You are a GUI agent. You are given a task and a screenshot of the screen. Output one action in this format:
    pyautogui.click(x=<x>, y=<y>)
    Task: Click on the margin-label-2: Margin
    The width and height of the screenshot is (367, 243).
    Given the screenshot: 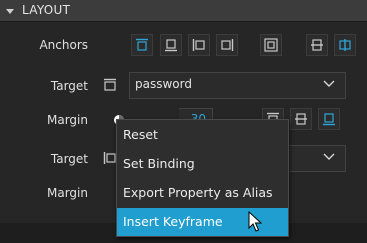 What is the action you would take?
    pyautogui.click(x=67, y=193)
    